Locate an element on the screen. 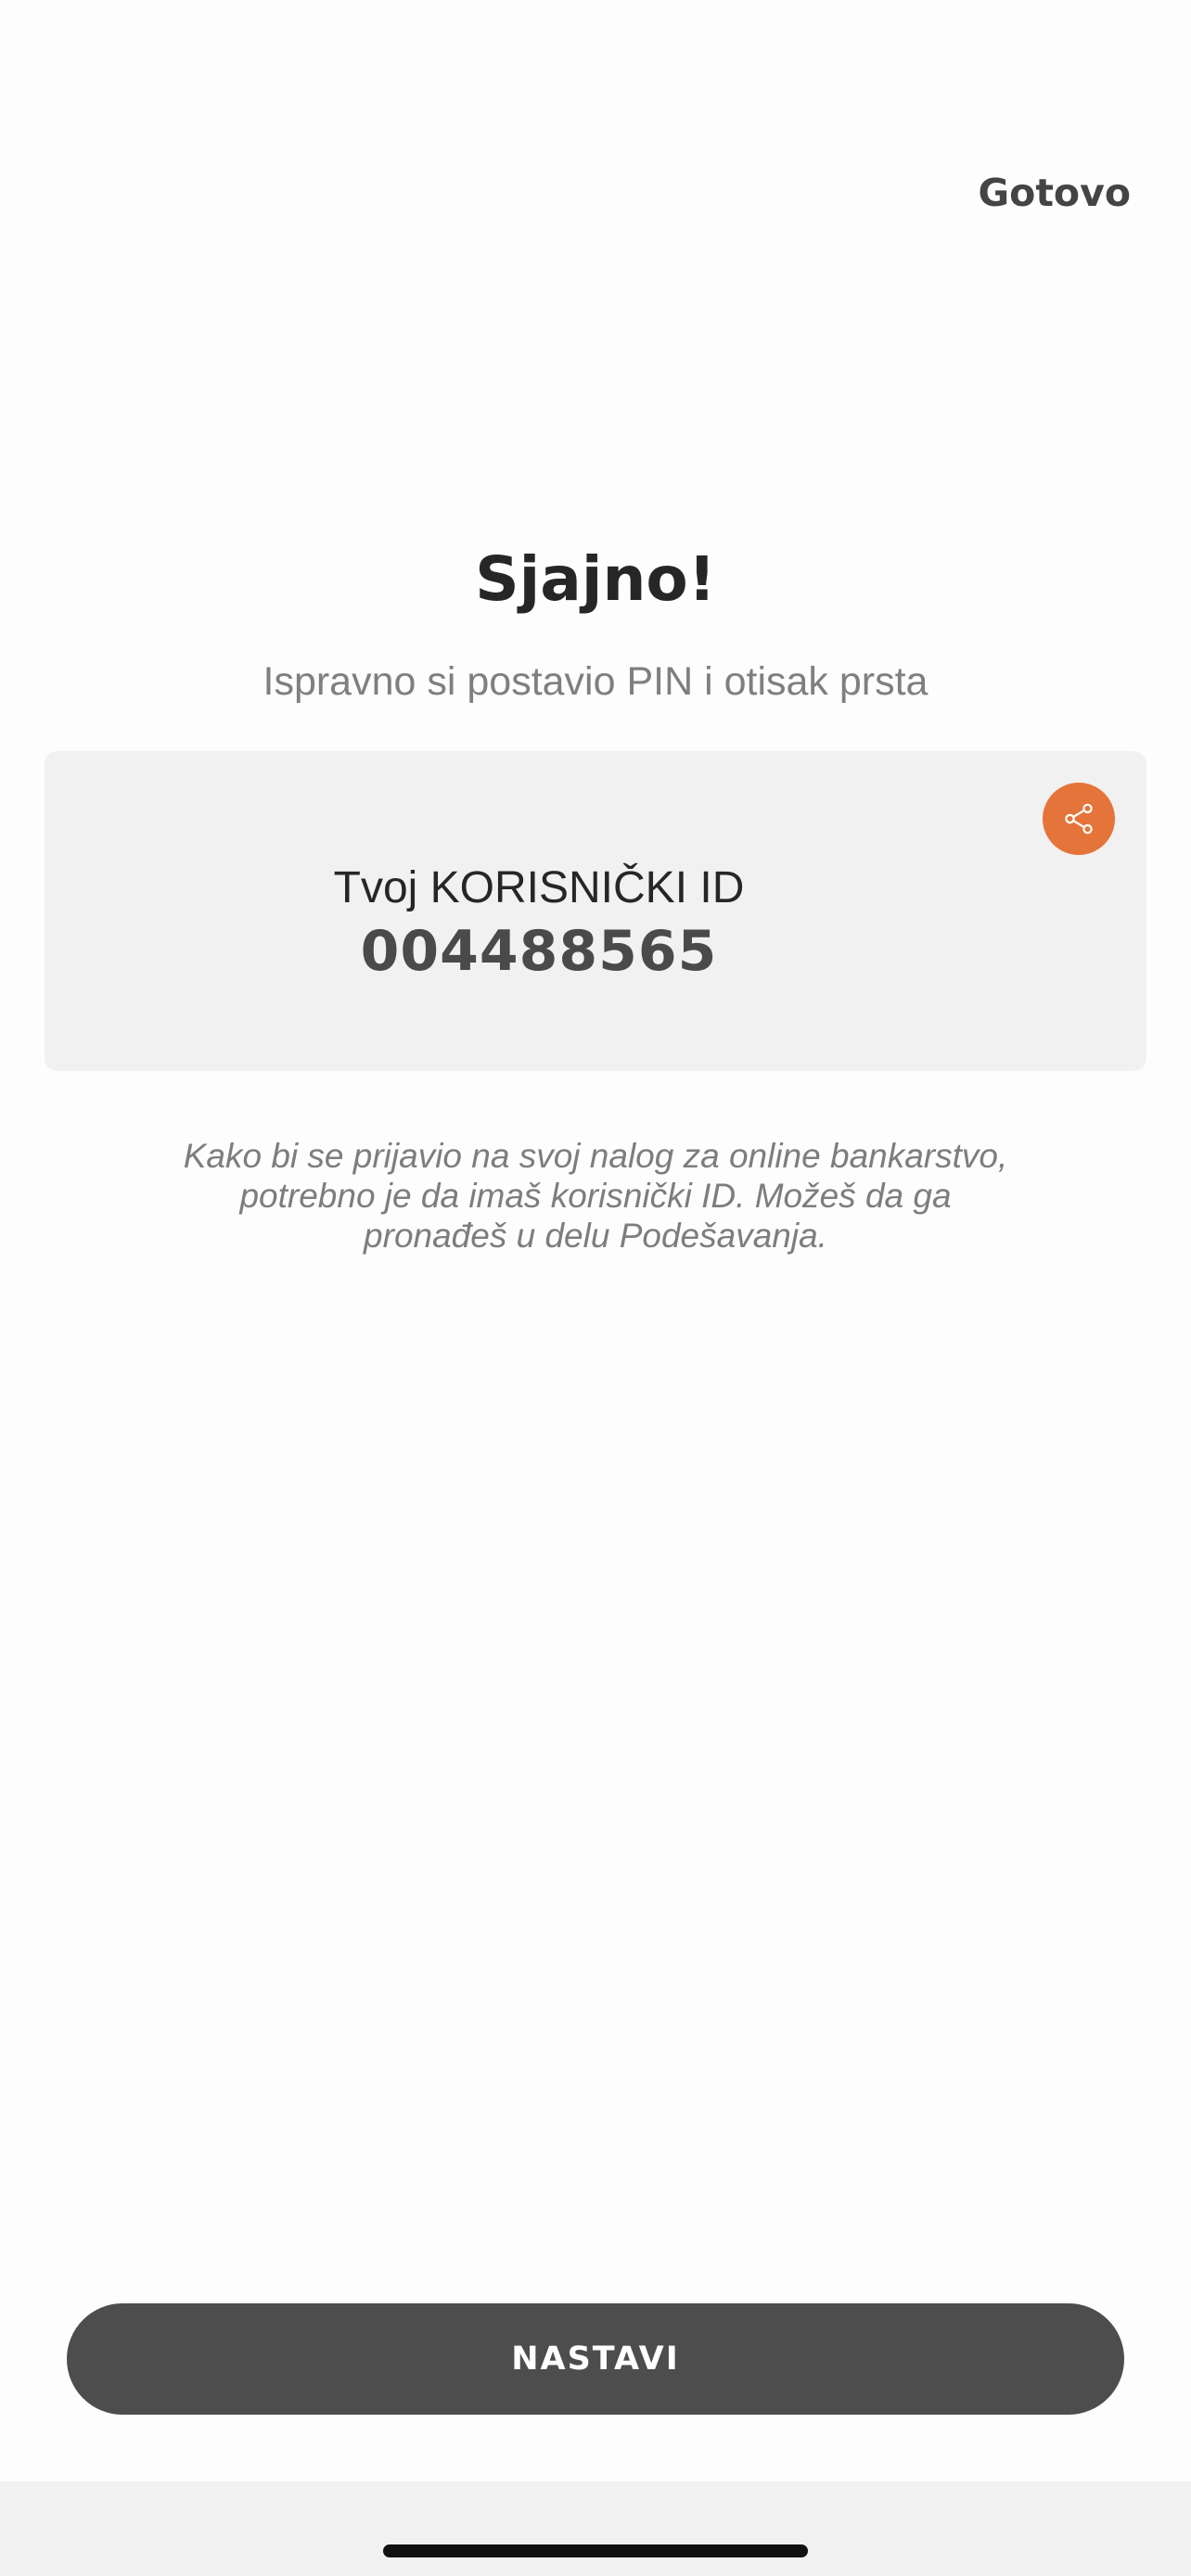  share-button is located at coordinates (1079, 819).